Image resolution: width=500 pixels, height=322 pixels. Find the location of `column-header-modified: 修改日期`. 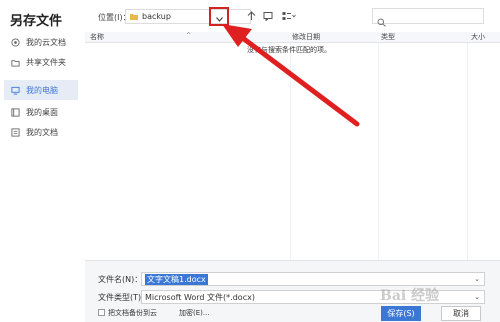

column-header-modified: 修改日期 is located at coordinates (306, 37).